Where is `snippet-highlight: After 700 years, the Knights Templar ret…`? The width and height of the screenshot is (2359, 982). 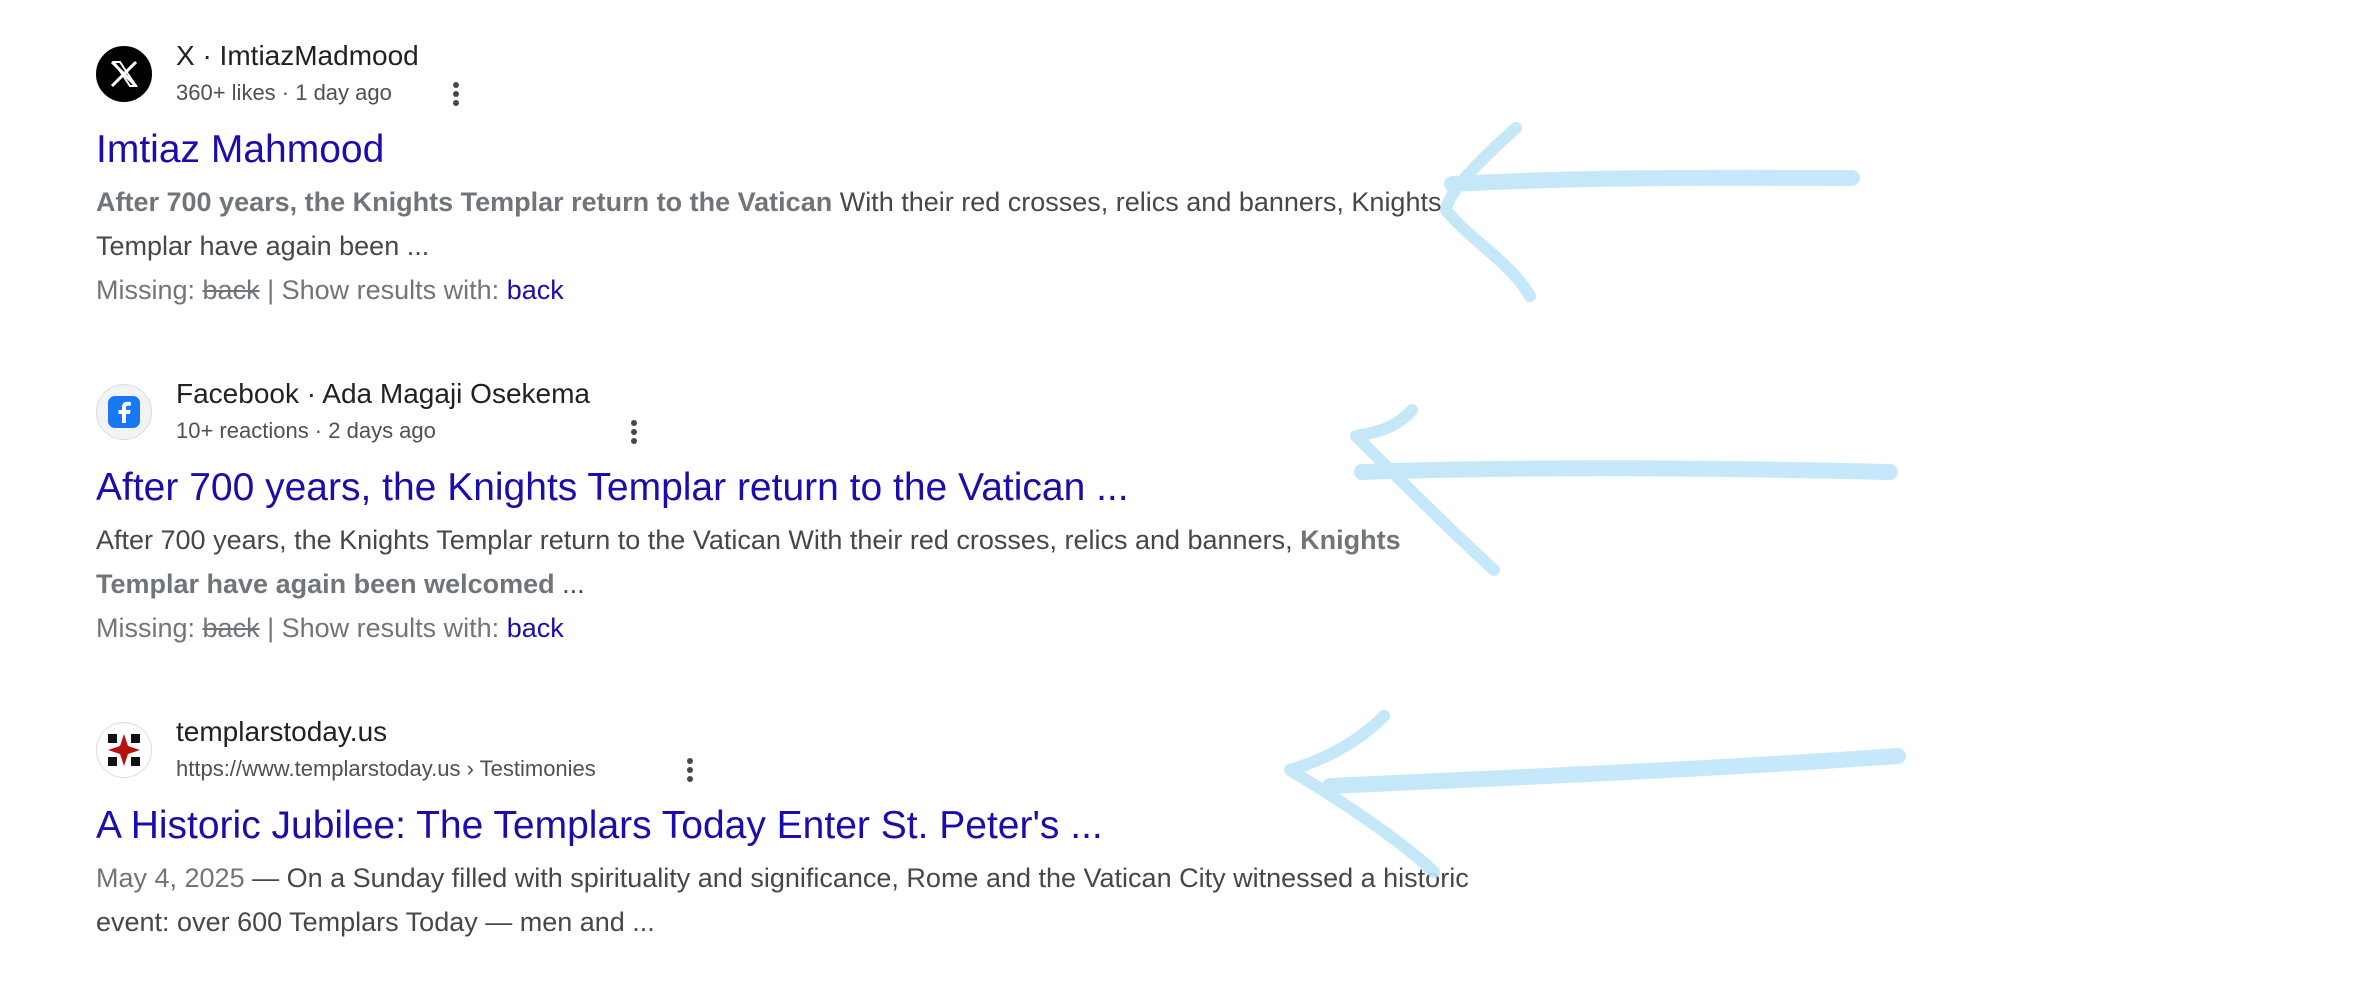 snippet-highlight: After 700 years, the Knights Templar ret… is located at coordinates (464, 202).